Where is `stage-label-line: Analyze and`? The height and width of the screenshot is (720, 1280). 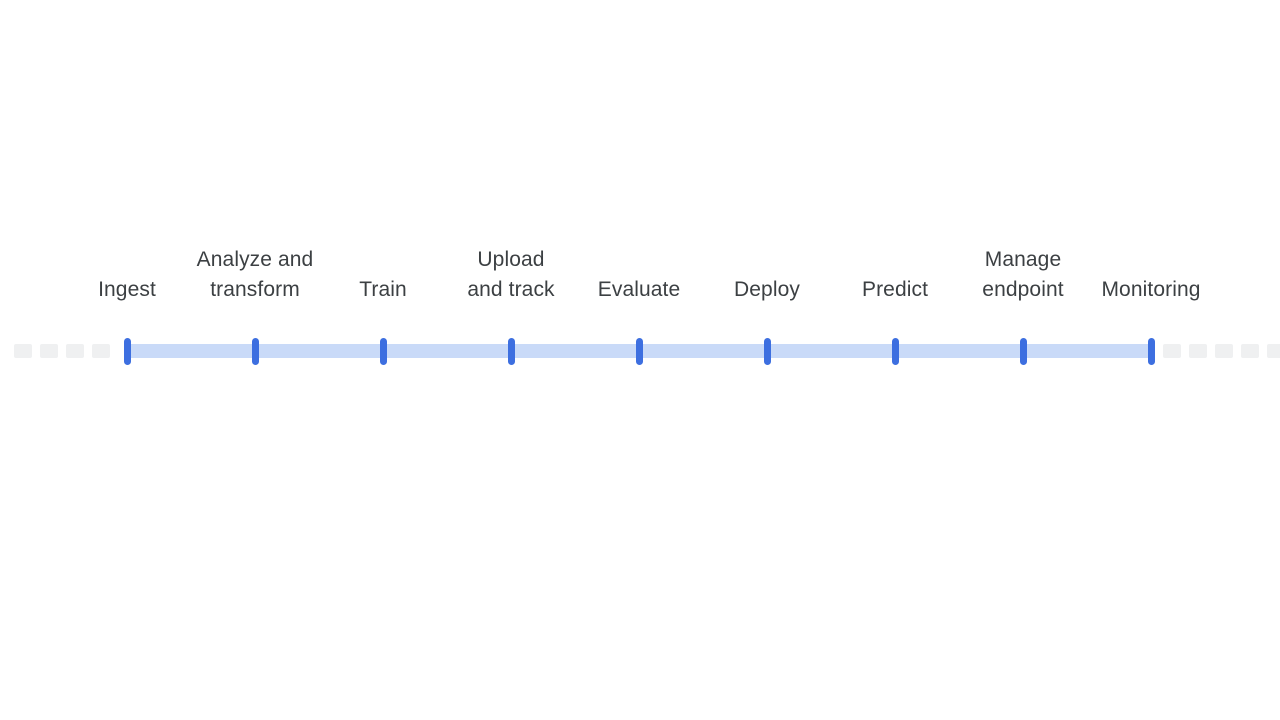
stage-label-line: Analyze and is located at coordinates (255, 259).